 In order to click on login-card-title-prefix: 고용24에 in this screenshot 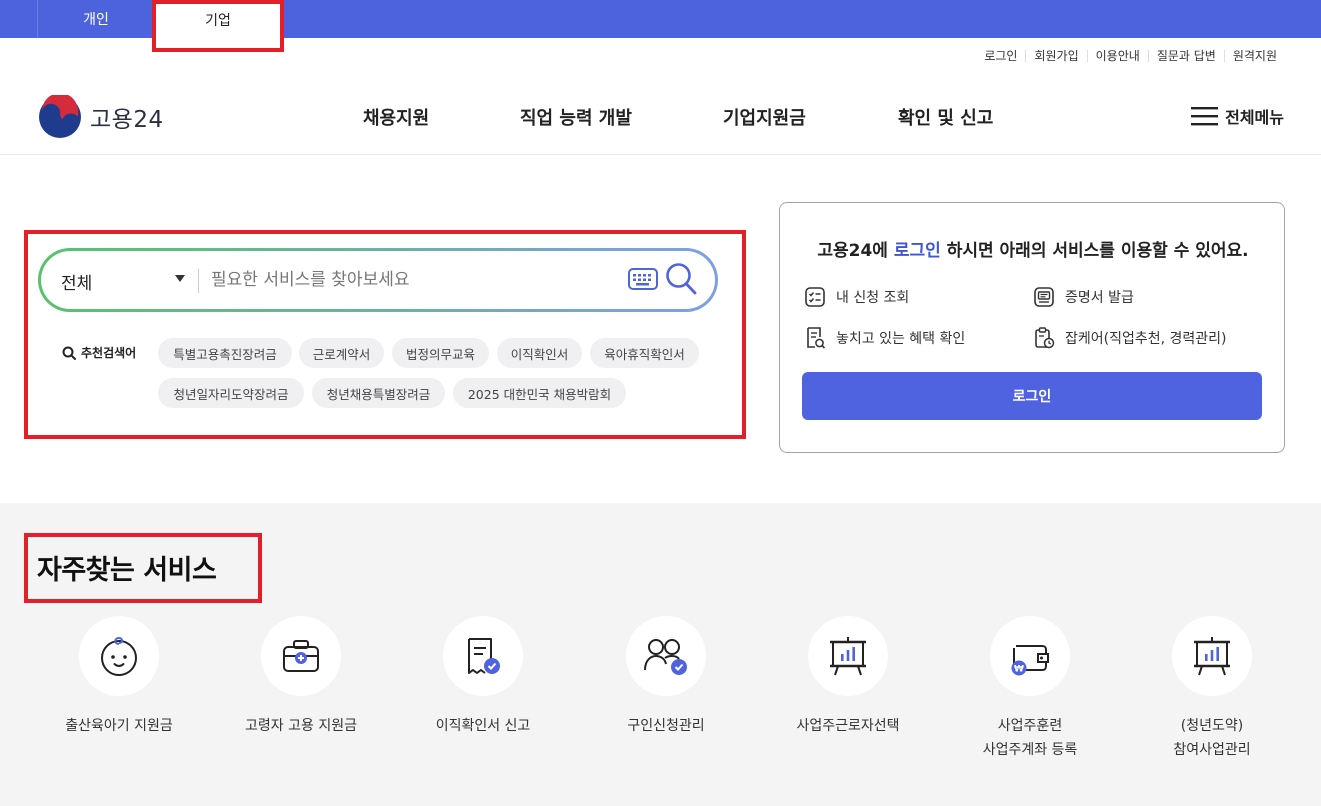, I will do `click(855, 251)`.